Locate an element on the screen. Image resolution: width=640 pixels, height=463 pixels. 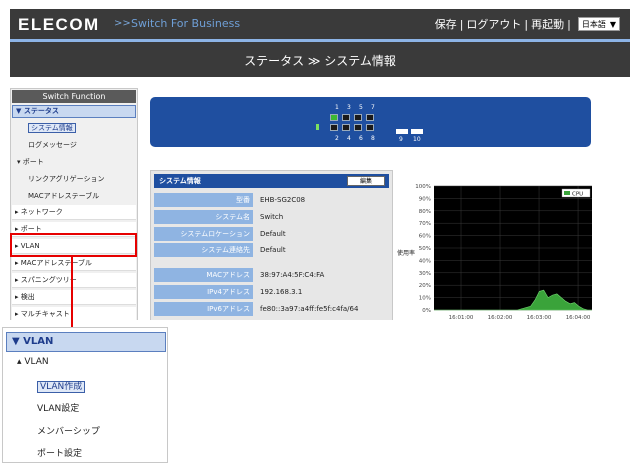
title-bar: ステータス ≫ システム情報 is located at coordinates (320, 59).